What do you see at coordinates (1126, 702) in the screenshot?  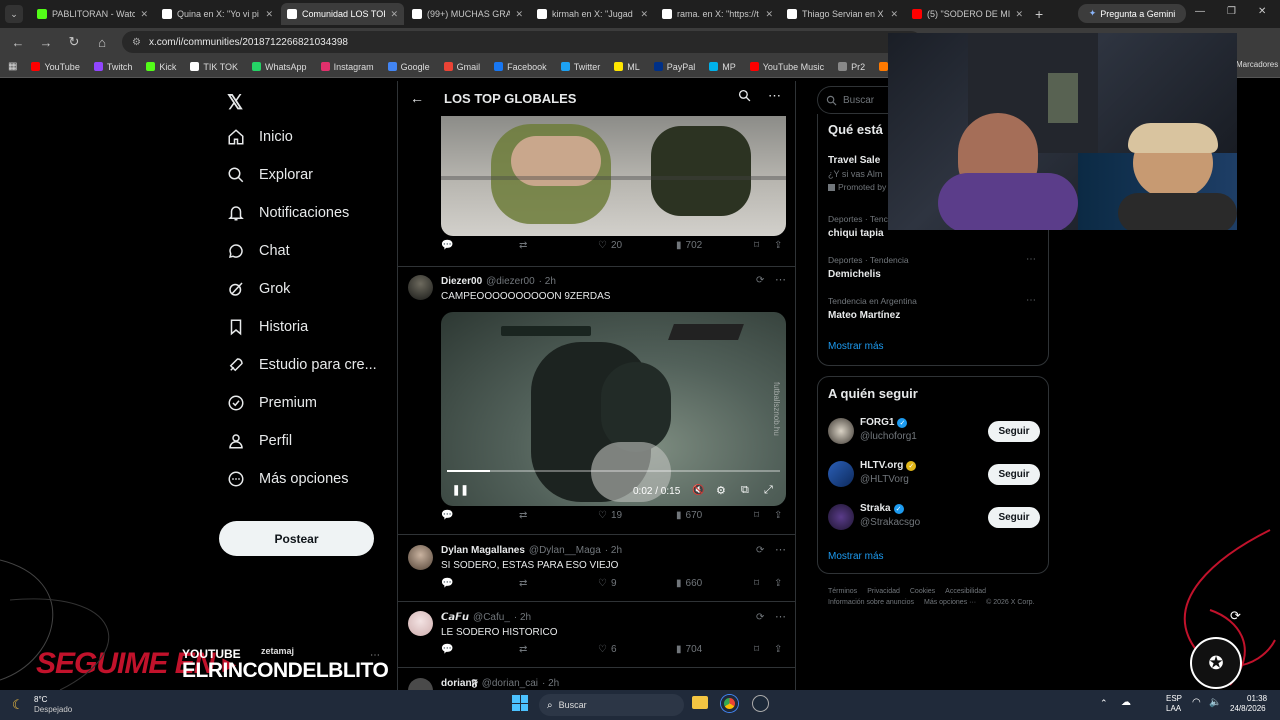 I see `network-icon: ☁` at bounding box center [1126, 702].